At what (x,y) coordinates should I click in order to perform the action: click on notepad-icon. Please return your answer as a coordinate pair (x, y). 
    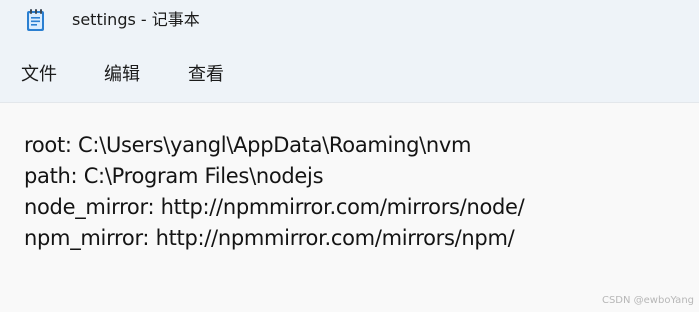
    Looking at the image, I should click on (36, 20).